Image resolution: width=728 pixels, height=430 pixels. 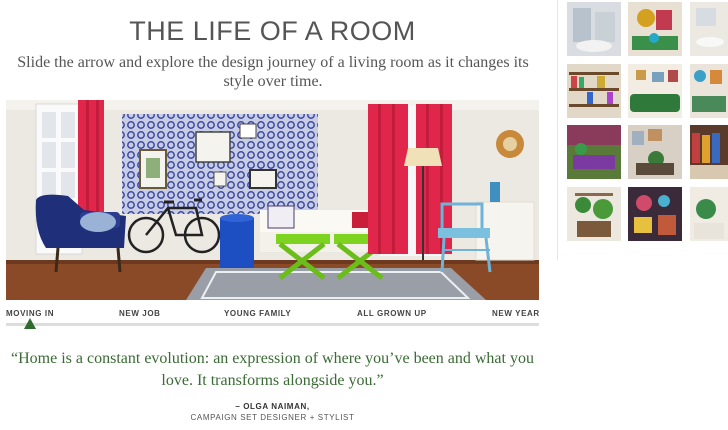 What do you see at coordinates (516, 313) in the screenshot?
I see `timeline-stage-new-year: NEW YEAR` at bounding box center [516, 313].